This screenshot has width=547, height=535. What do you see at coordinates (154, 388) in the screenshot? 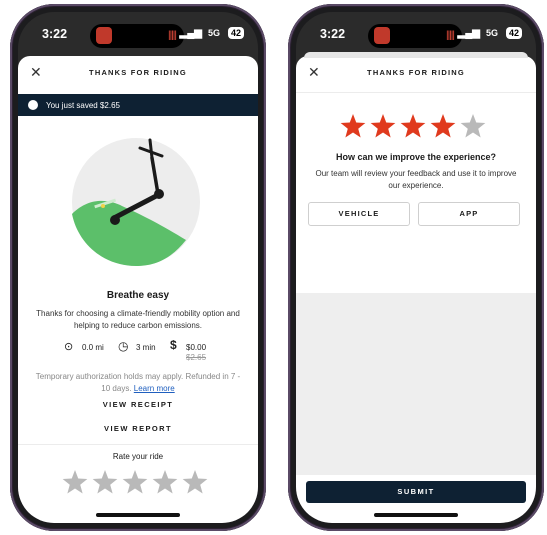
I see `learn-more-link: Learn more` at bounding box center [154, 388].